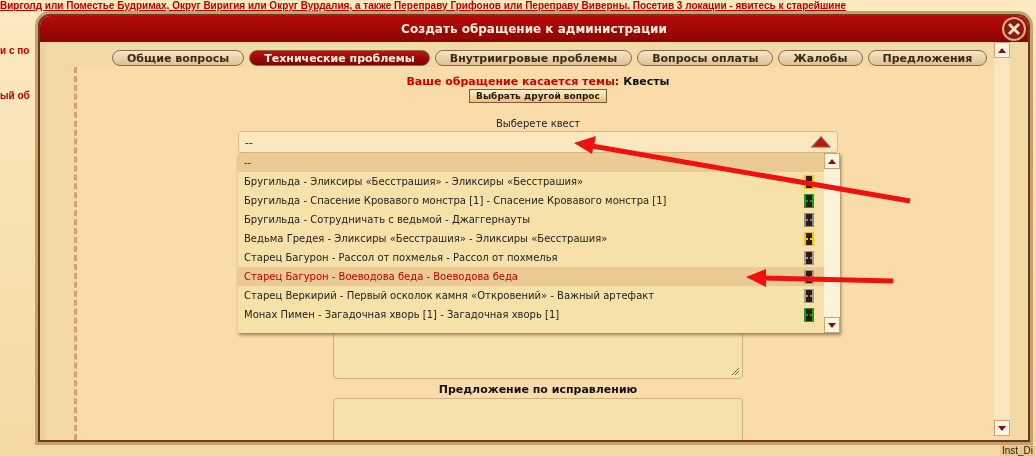 Image resolution: width=1036 pixels, height=456 pixels. I want to click on dropdown-option: Бругильда - Спасение Кровавого монстра [1] - Спасение Кровавого монстра [1], so click(531, 200).